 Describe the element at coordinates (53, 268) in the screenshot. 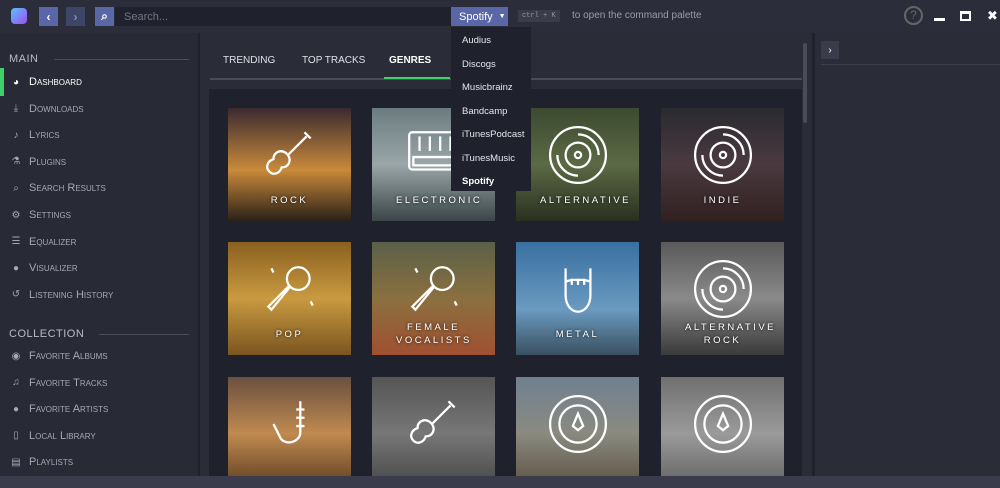

I see `sidebar-item-label: Visualizer` at that location.